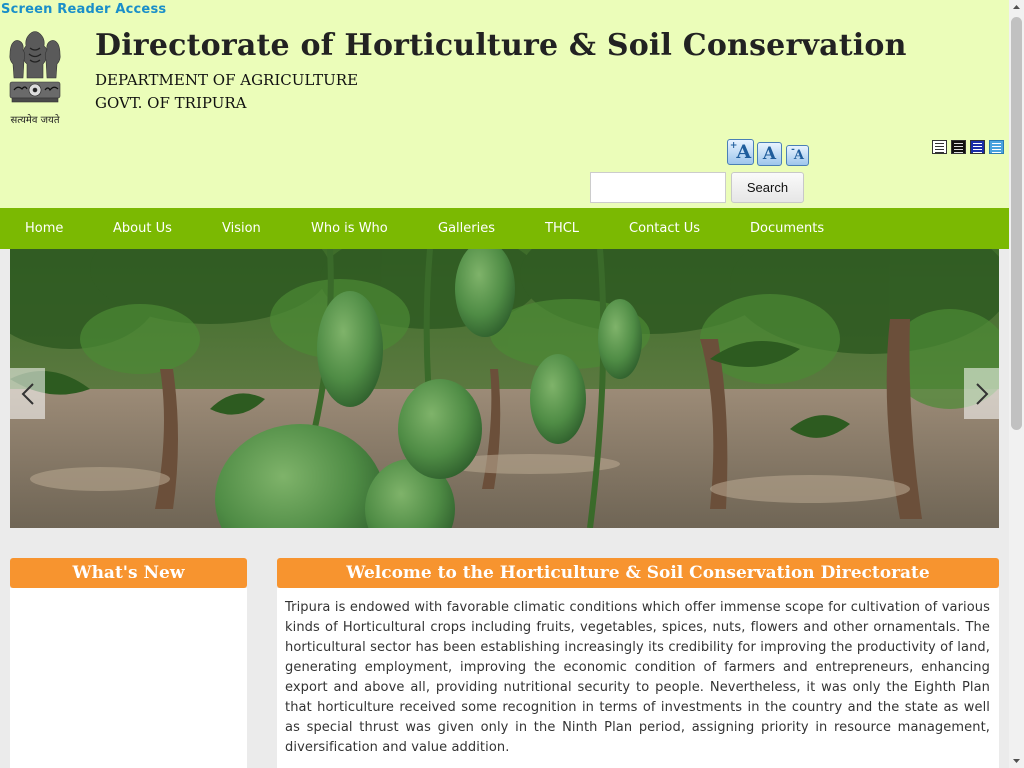  What do you see at coordinates (1016, 760) in the screenshot?
I see `scroll-down-icon` at bounding box center [1016, 760].